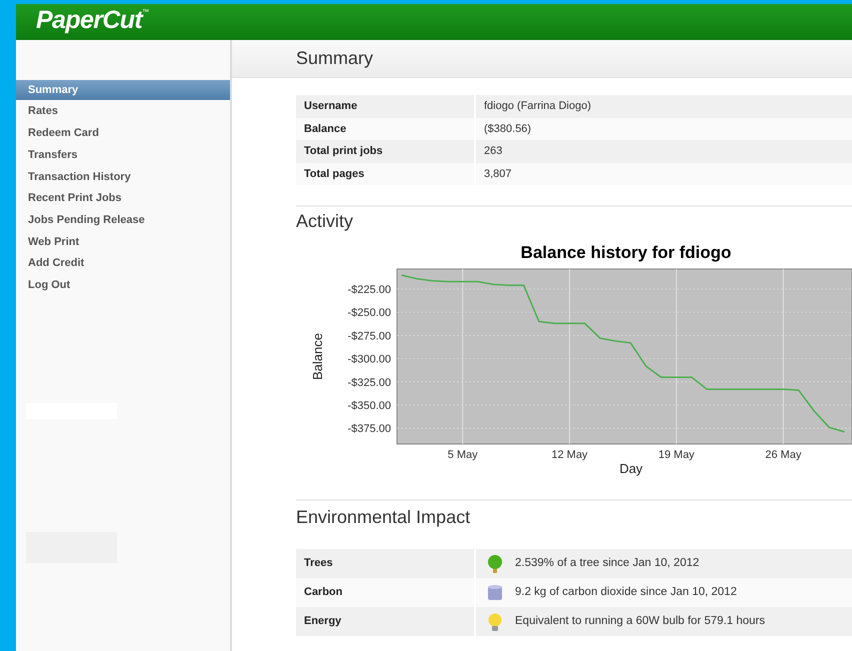 The width and height of the screenshot is (852, 651). Describe the element at coordinates (626, 592) in the screenshot. I see `impact-value: 9.2 kg of carbon dioxide since Jan 10, 2012` at that location.